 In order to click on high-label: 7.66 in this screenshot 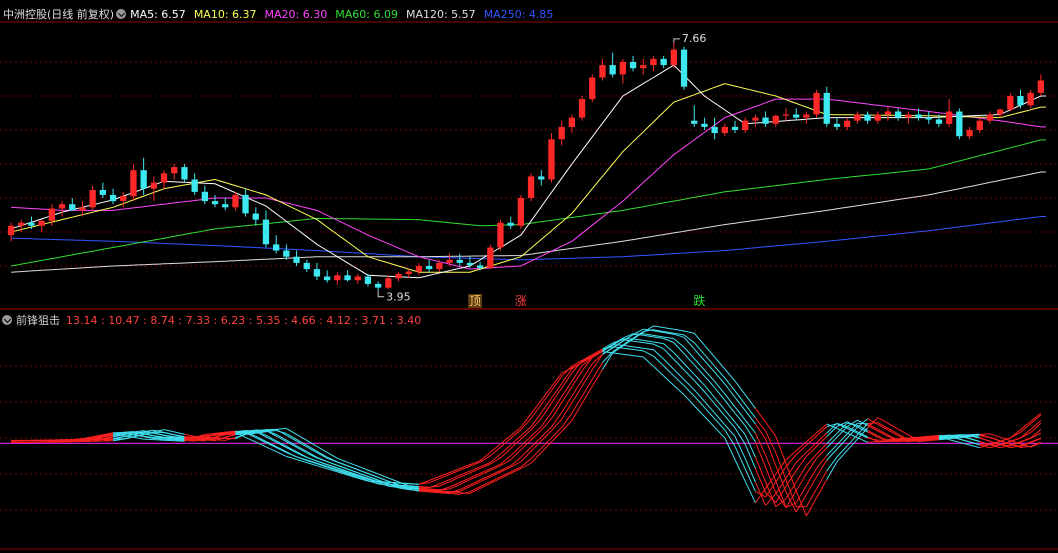, I will do `click(694, 38)`.